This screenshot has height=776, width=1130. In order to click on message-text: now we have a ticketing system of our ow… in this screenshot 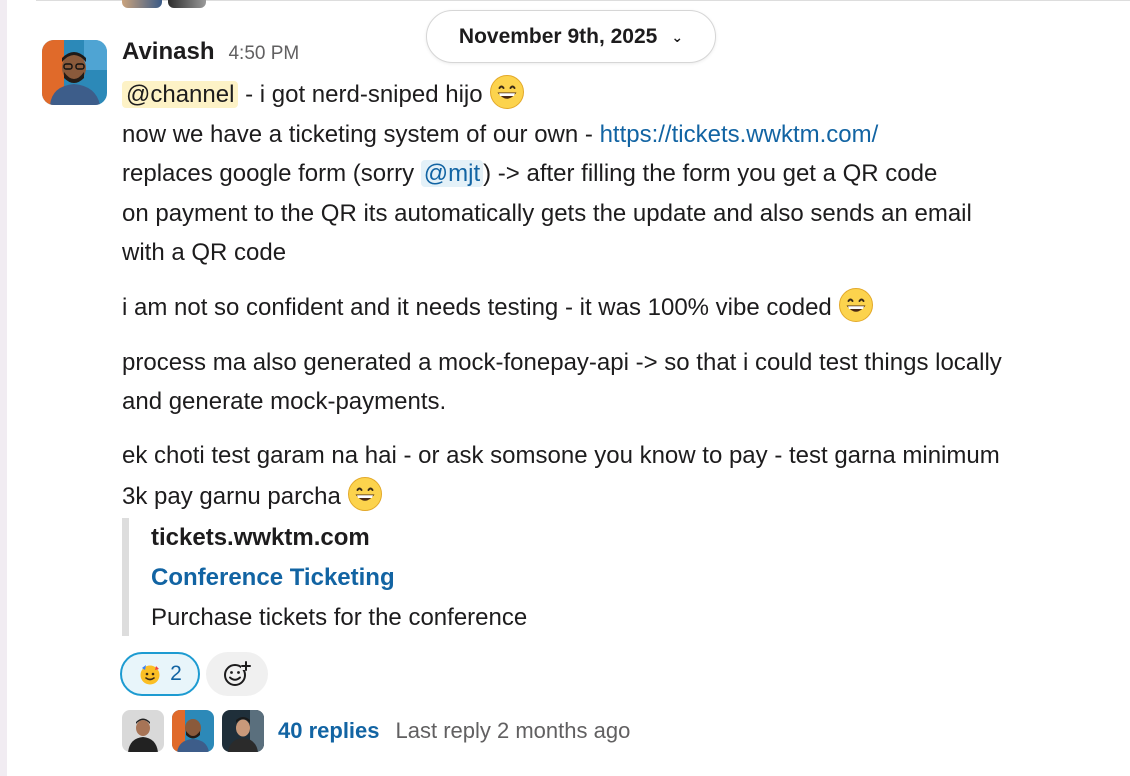, I will do `click(361, 134)`.